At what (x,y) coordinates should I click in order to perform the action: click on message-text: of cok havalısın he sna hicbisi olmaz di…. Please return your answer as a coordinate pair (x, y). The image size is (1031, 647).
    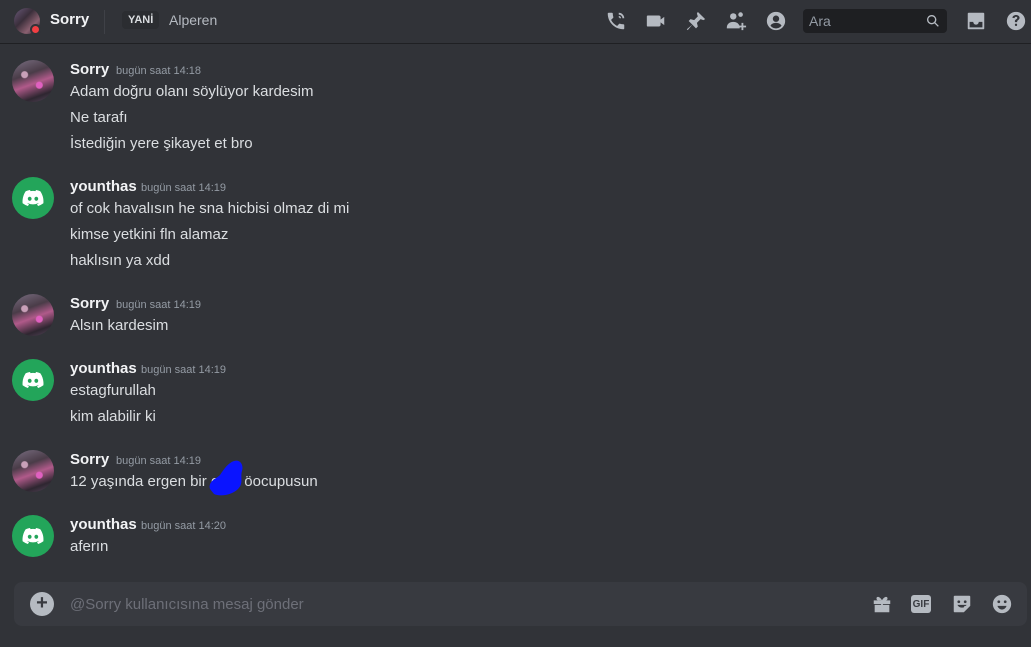
    Looking at the image, I should click on (210, 208).